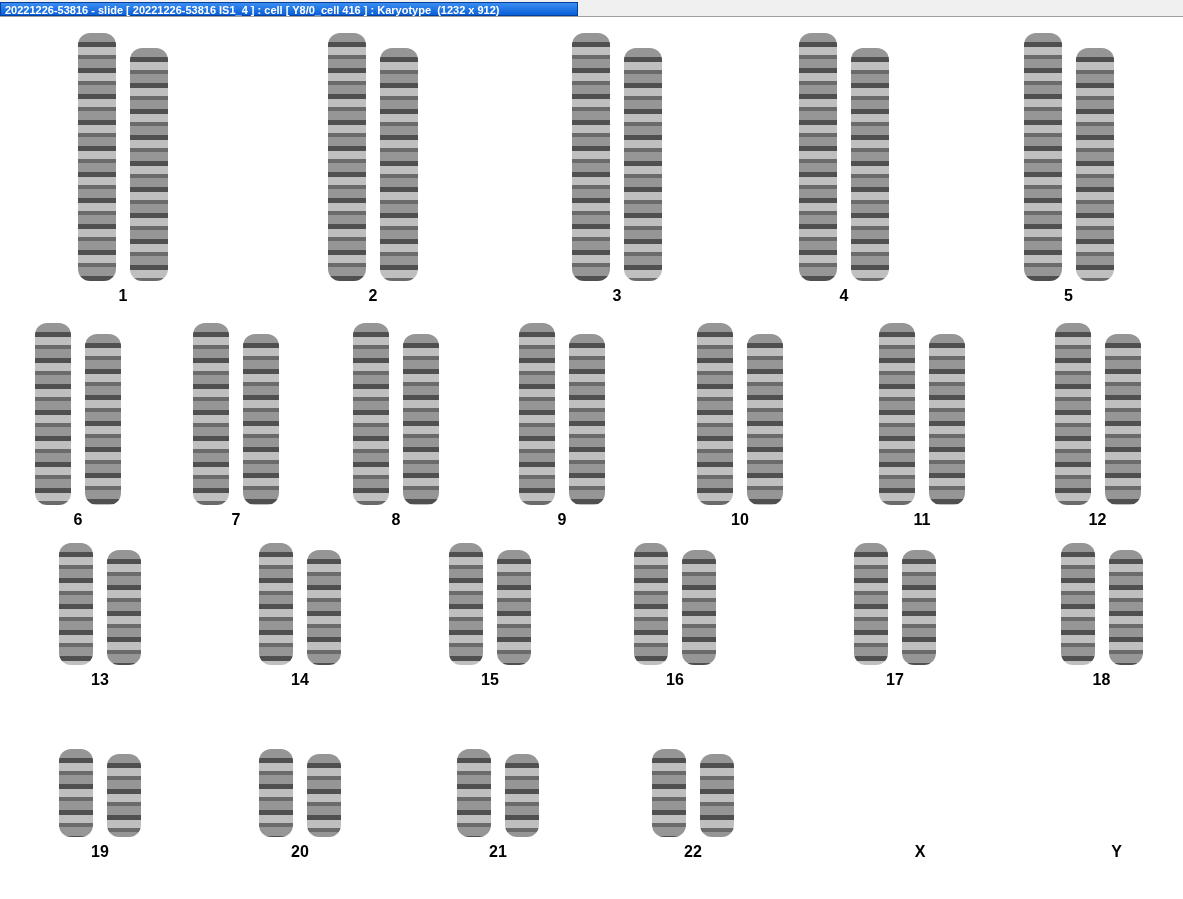  What do you see at coordinates (922, 520) in the screenshot?
I see `chromosome-label: 11` at bounding box center [922, 520].